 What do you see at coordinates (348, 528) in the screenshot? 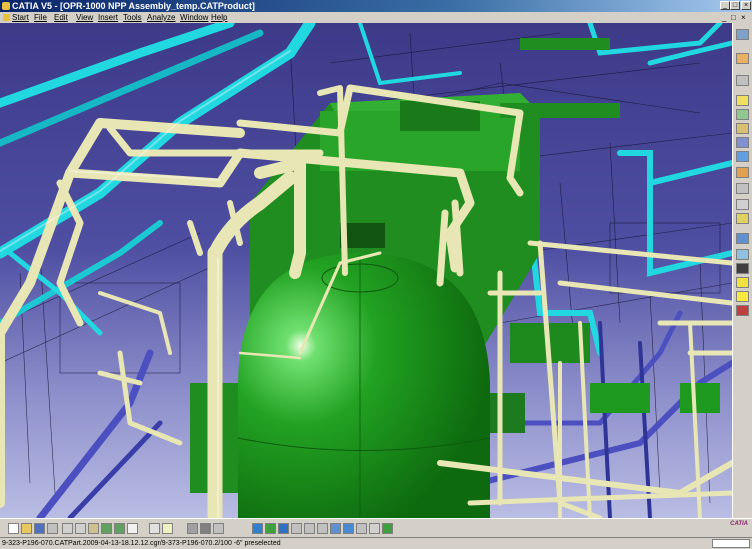
I see `shading-icon` at bounding box center [348, 528].